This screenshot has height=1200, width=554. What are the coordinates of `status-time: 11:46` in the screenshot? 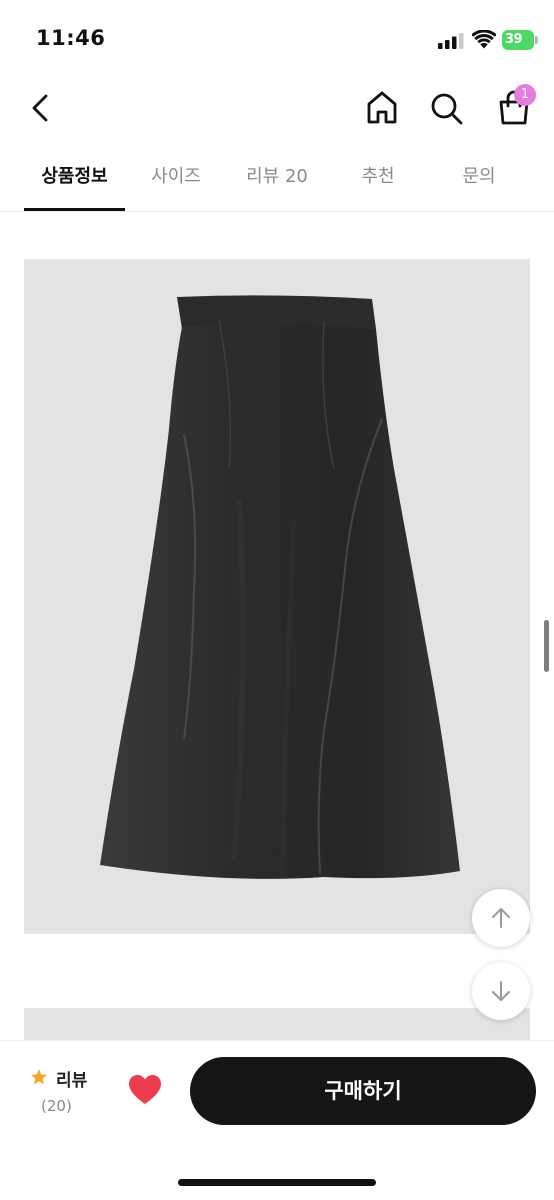 It's located at (71, 38).